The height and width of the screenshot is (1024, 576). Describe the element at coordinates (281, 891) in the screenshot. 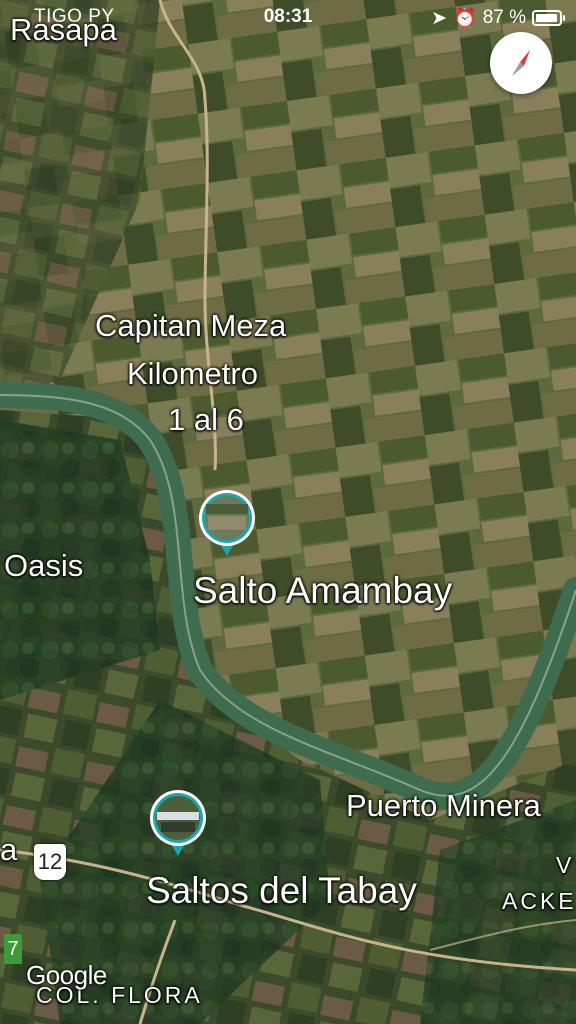

I see `place-label-saltos-del-tabay: Saltos del Tabay` at that location.